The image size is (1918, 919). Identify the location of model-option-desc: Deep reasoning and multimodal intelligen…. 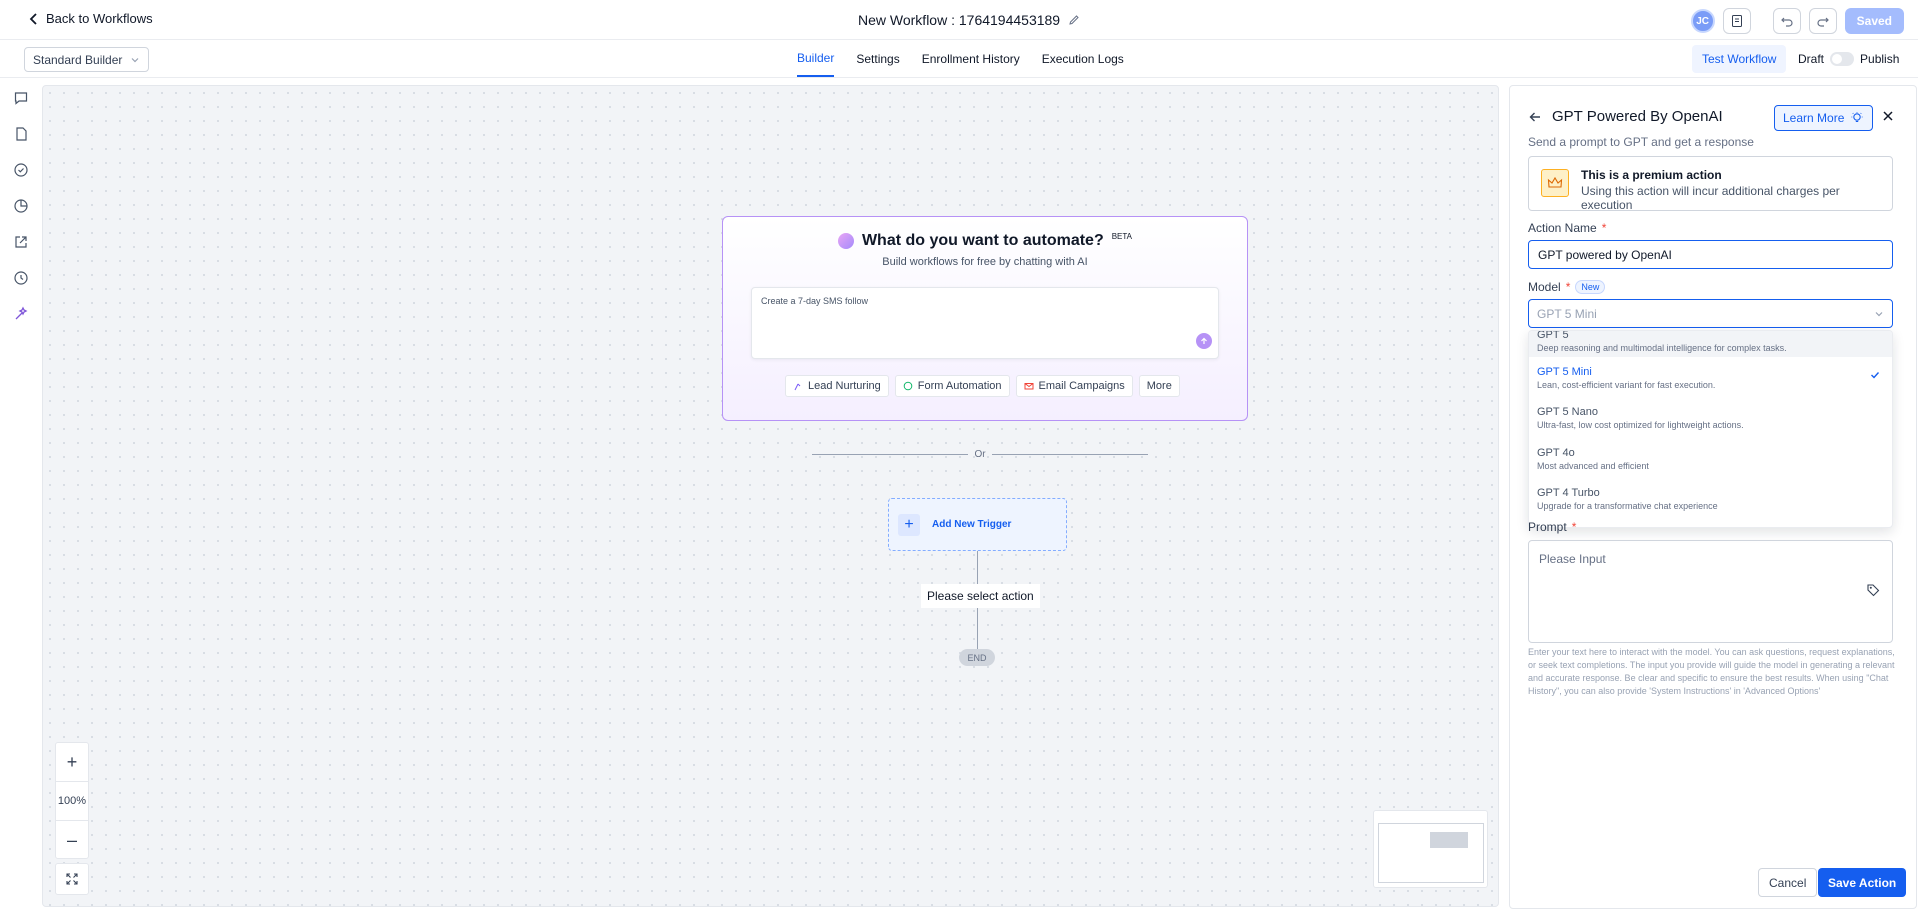
(1662, 348).